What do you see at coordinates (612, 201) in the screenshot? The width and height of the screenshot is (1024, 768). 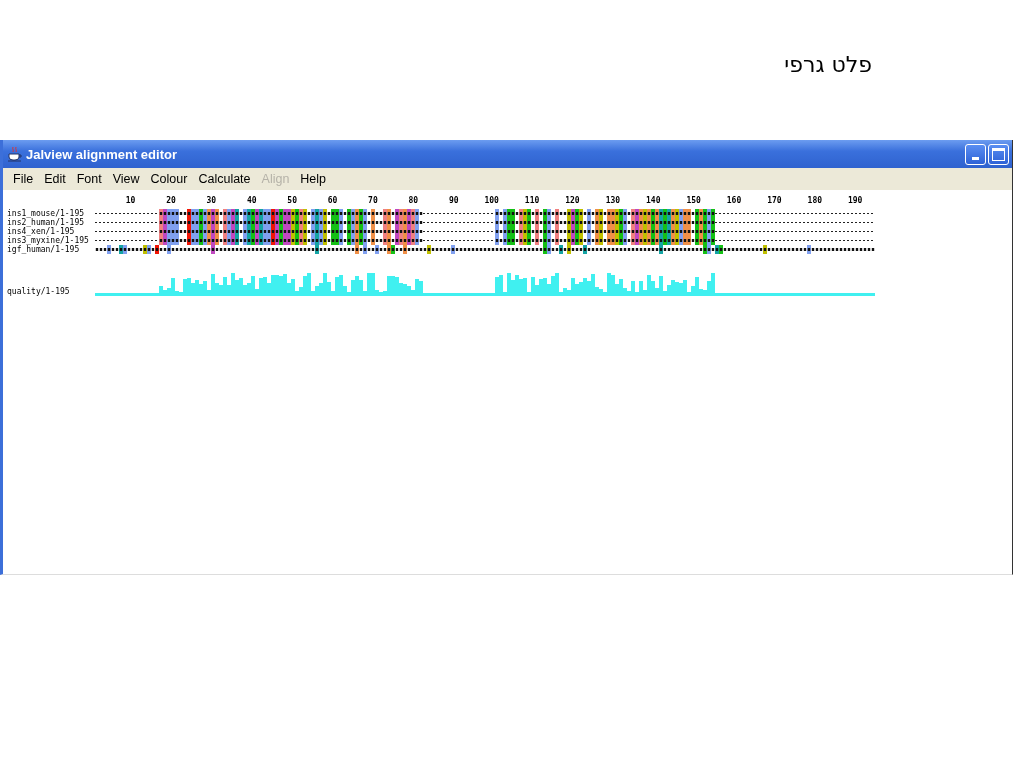 I see `ruler-label: 130` at bounding box center [612, 201].